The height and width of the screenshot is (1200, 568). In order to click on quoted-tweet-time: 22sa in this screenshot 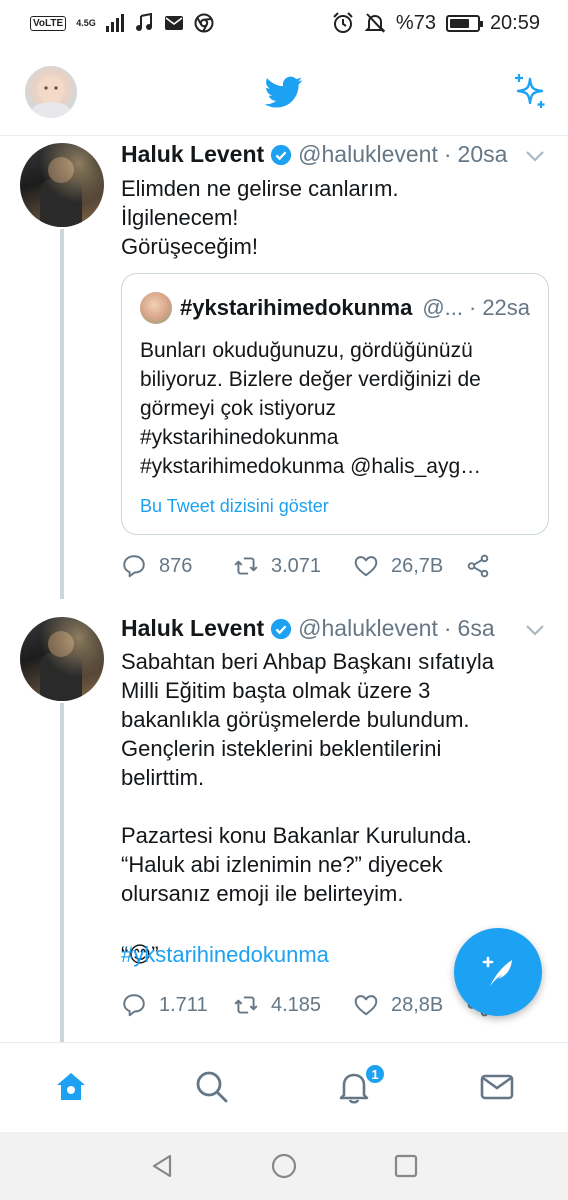, I will do `click(506, 307)`.